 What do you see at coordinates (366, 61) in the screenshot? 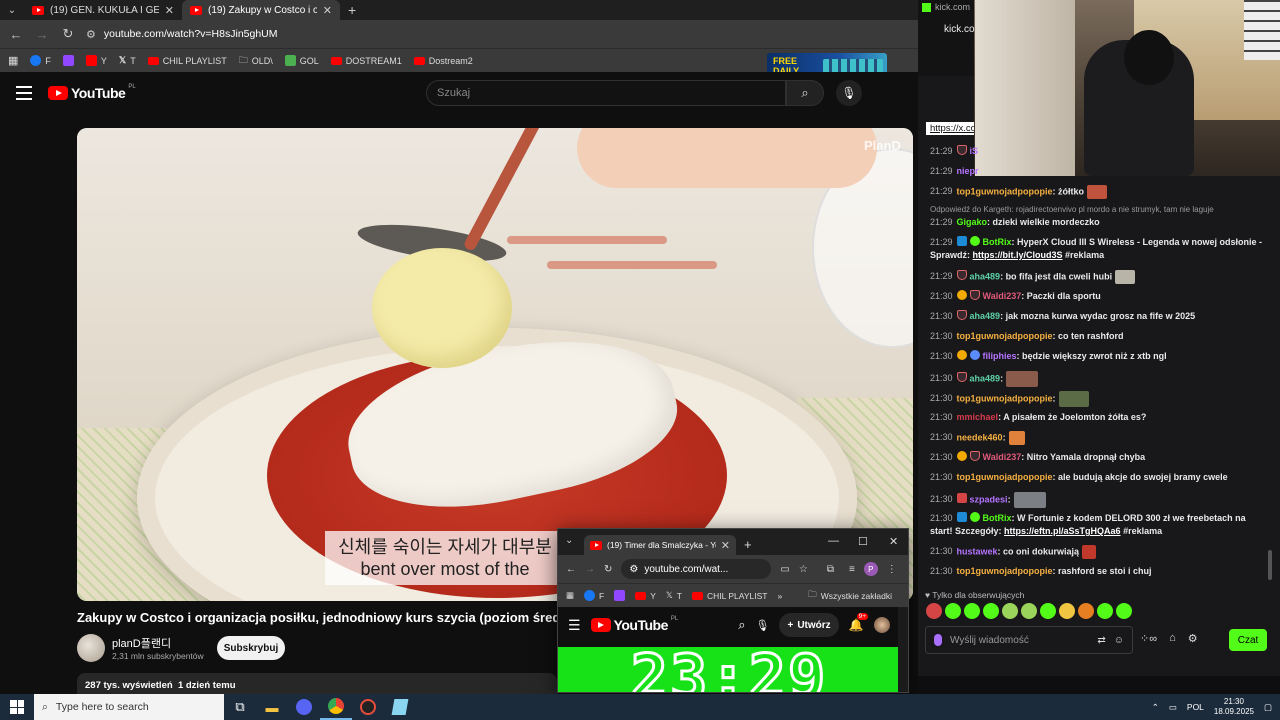
I see `bookmark-dostream1: DOSTREAM1` at bounding box center [366, 61].